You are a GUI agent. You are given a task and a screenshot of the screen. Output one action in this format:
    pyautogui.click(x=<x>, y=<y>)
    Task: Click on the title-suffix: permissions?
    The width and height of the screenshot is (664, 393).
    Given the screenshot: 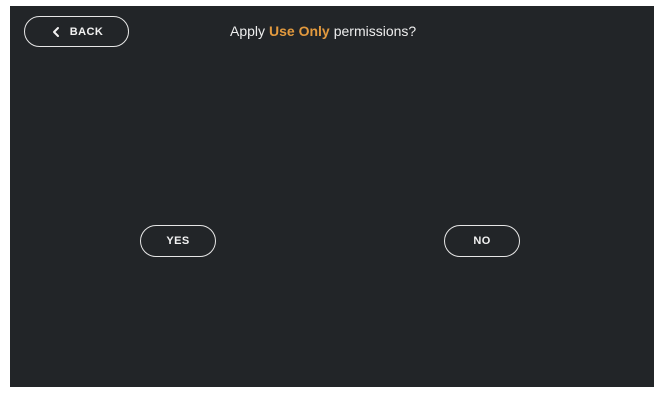 What is the action you would take?
    pyautogui.click(x=375, y=31)
    